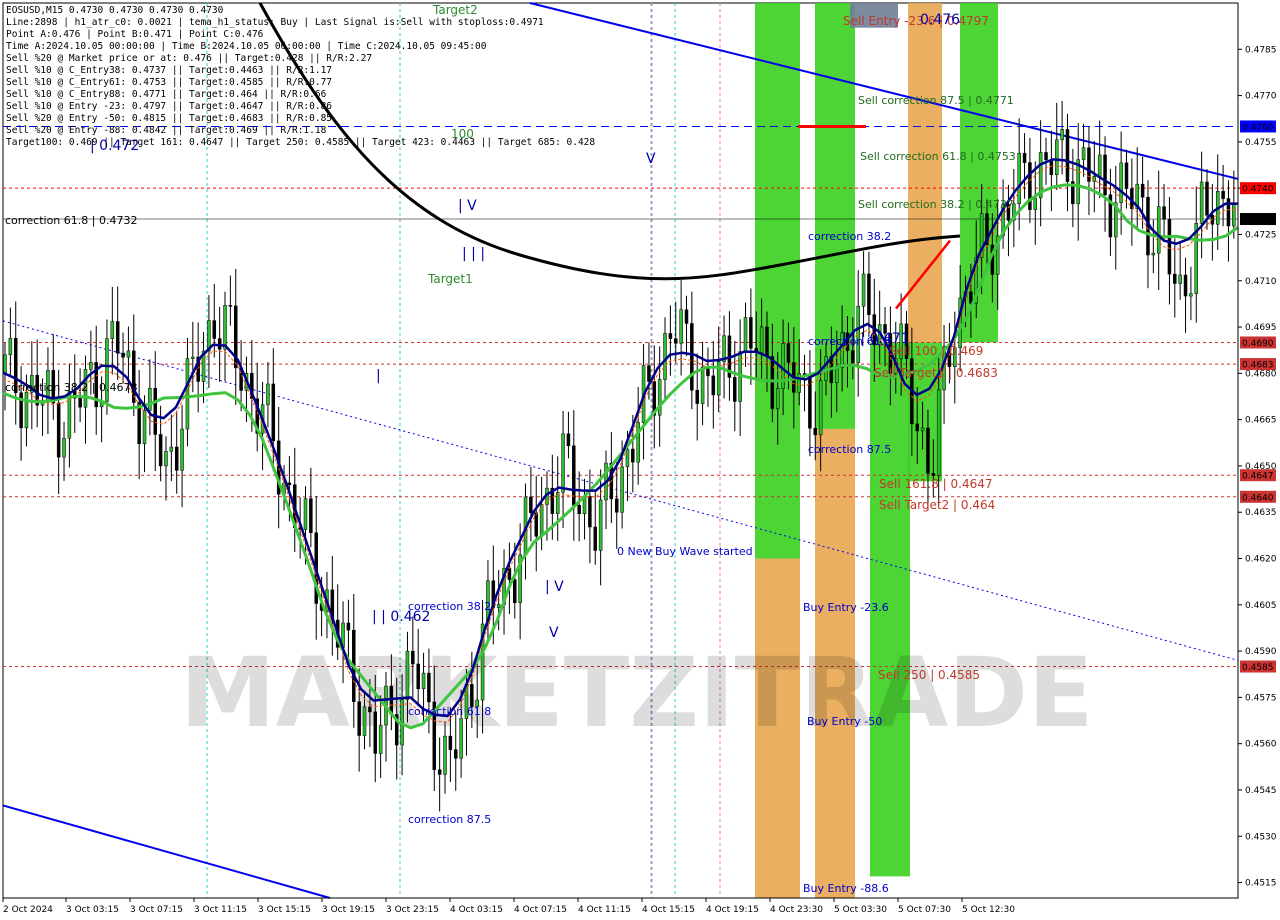  I want to click on y-tick-label: 0.4755, so click(1261, 143).